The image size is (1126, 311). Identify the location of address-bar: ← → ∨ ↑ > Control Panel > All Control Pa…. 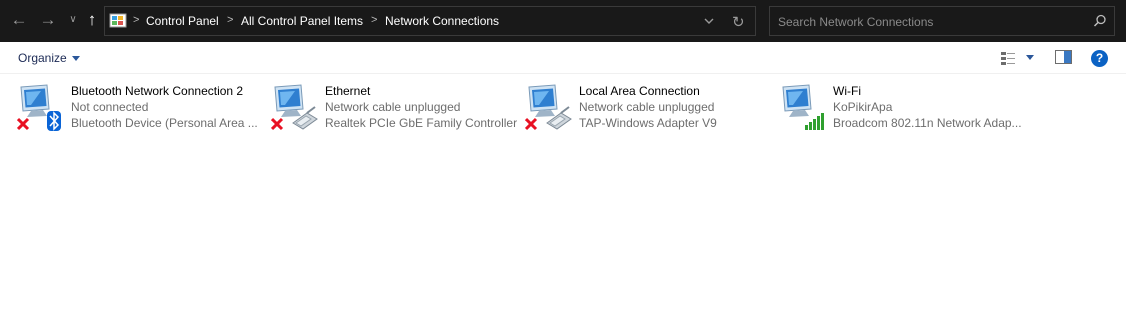
(563, 21).